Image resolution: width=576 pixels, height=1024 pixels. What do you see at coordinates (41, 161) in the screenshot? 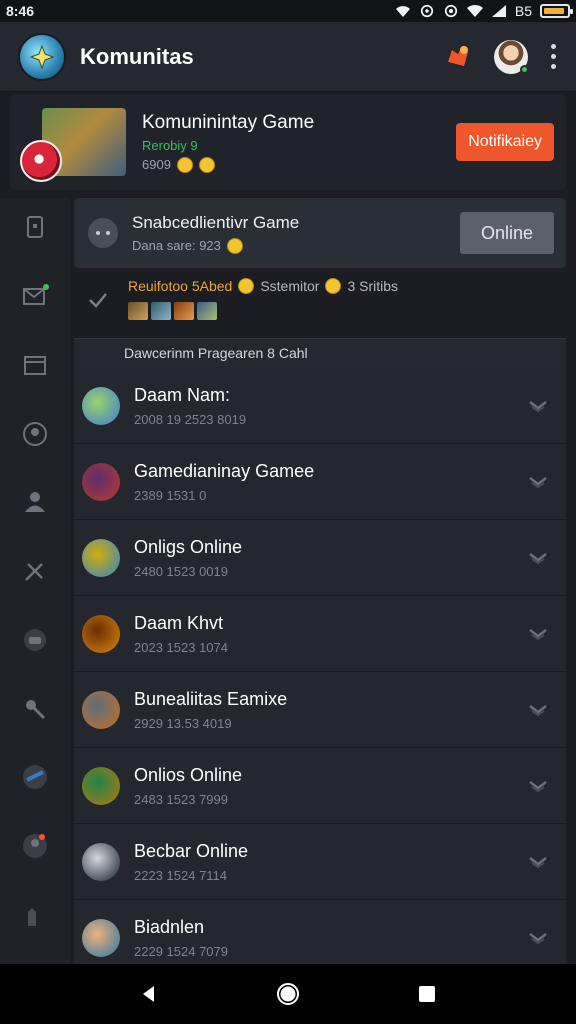
I see `game-badge-icon` at bounding box center [41, 161].